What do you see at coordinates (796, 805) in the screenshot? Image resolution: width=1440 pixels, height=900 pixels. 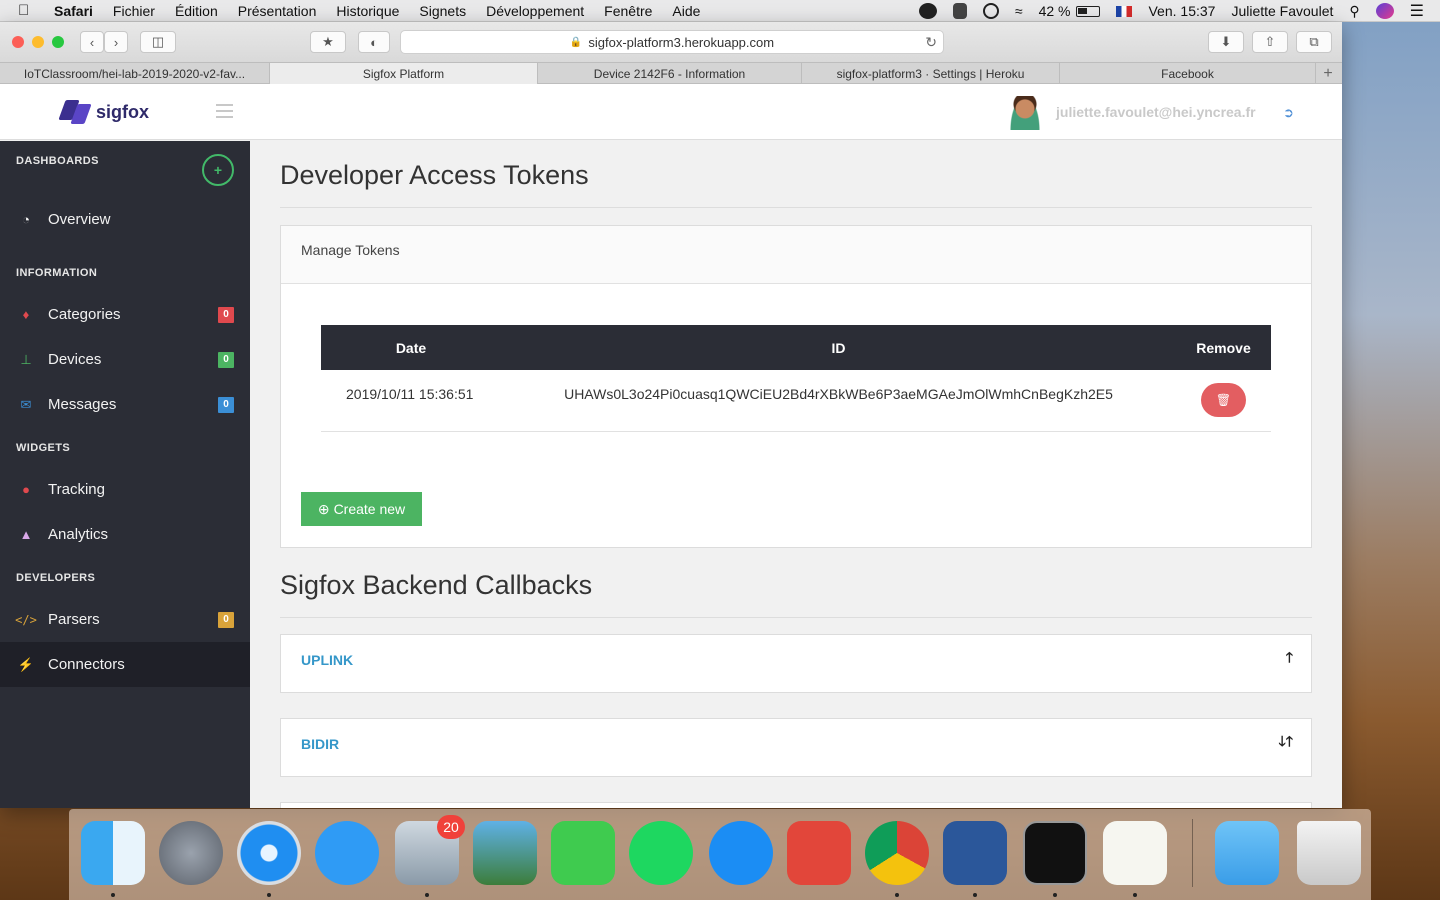 I see `next-callback-panel` at bounding box center [796, 805].